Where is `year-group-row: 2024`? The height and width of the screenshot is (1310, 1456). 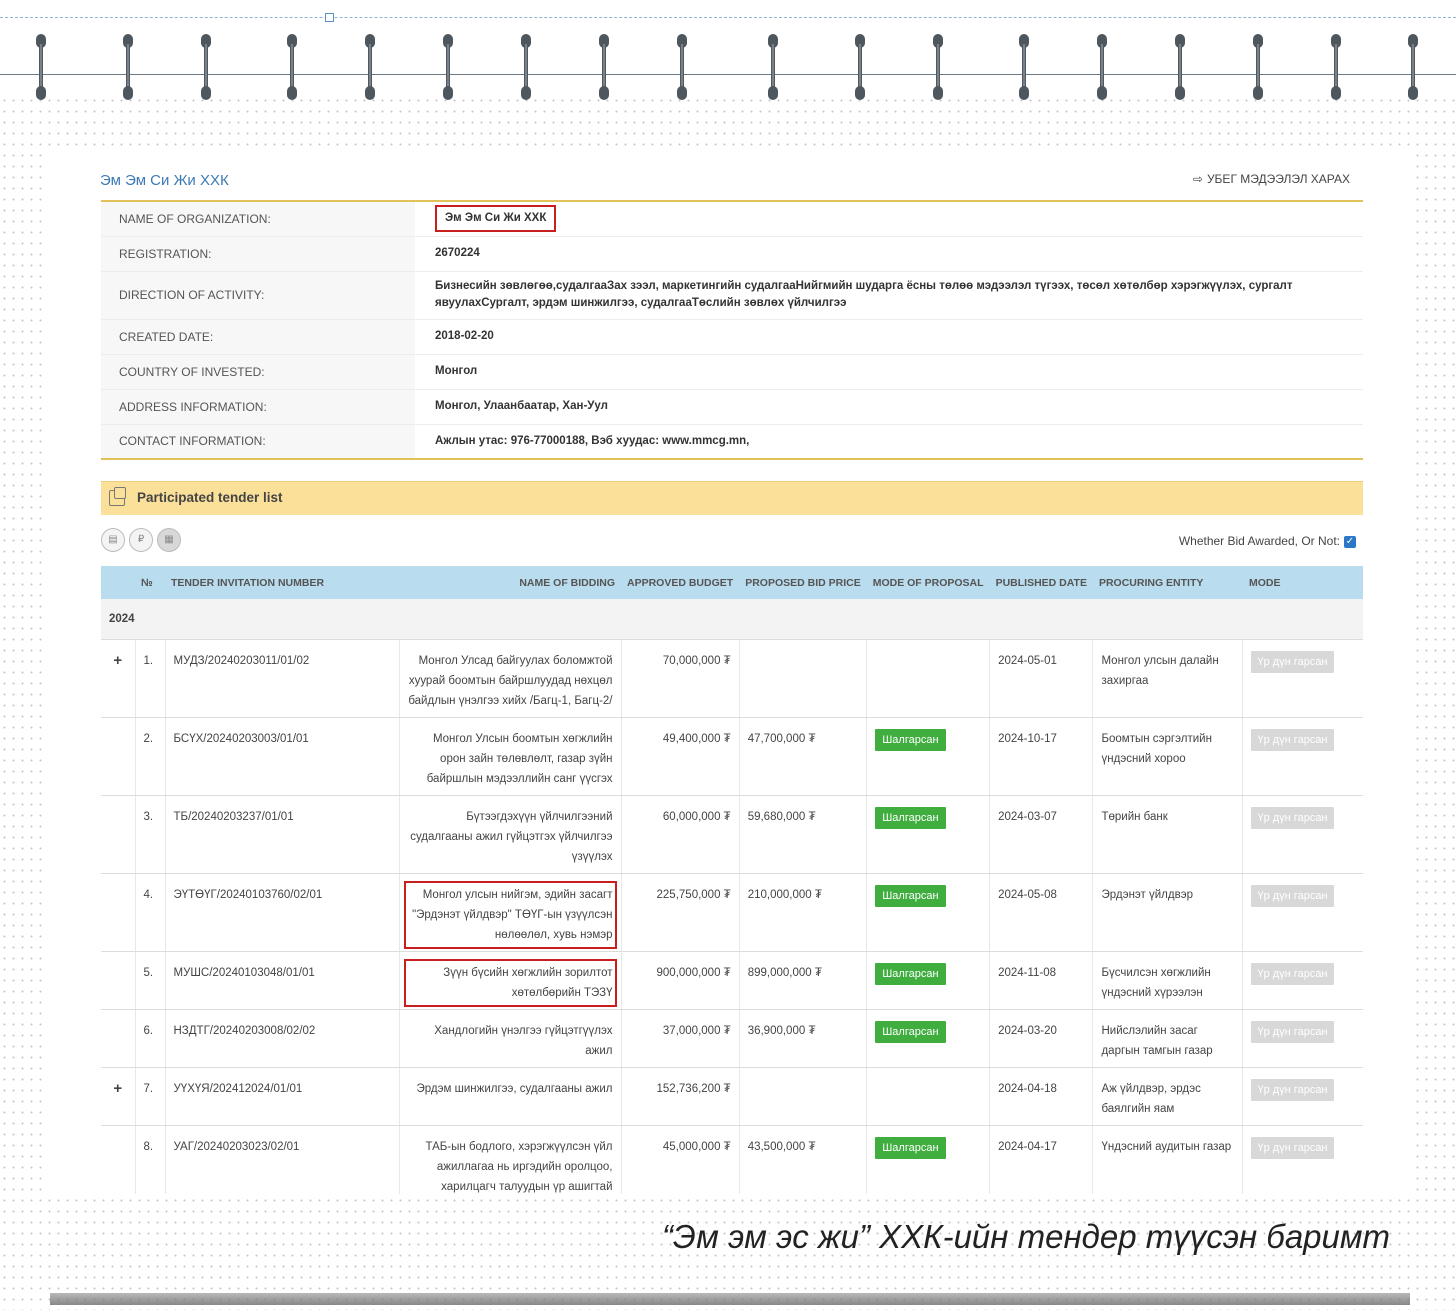
year-group-row: 2024 is located at coordinates (732, 619).